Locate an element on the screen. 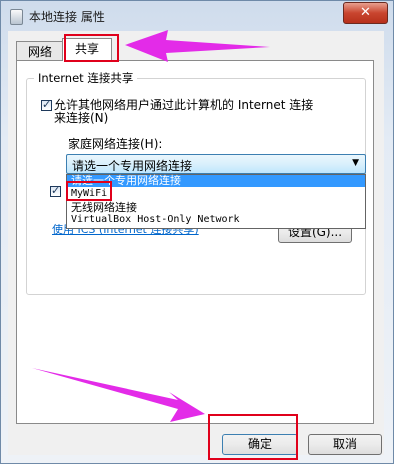  highlight-box-sharing-tab is located at coordinates (91, 48).